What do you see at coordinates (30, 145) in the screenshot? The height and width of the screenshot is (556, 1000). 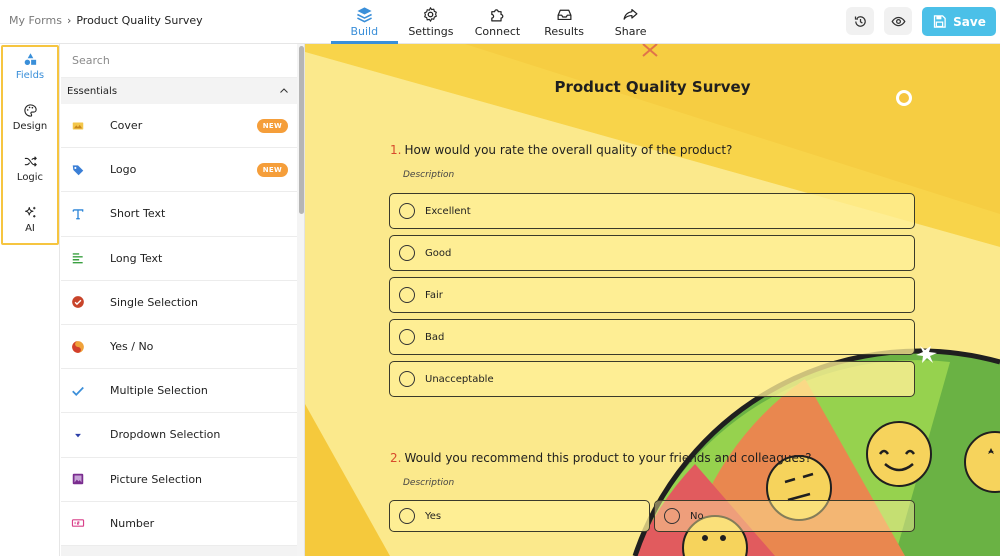 I see `rail-highlight: Fields Design Logic AI` at bounding box center [30, 145].